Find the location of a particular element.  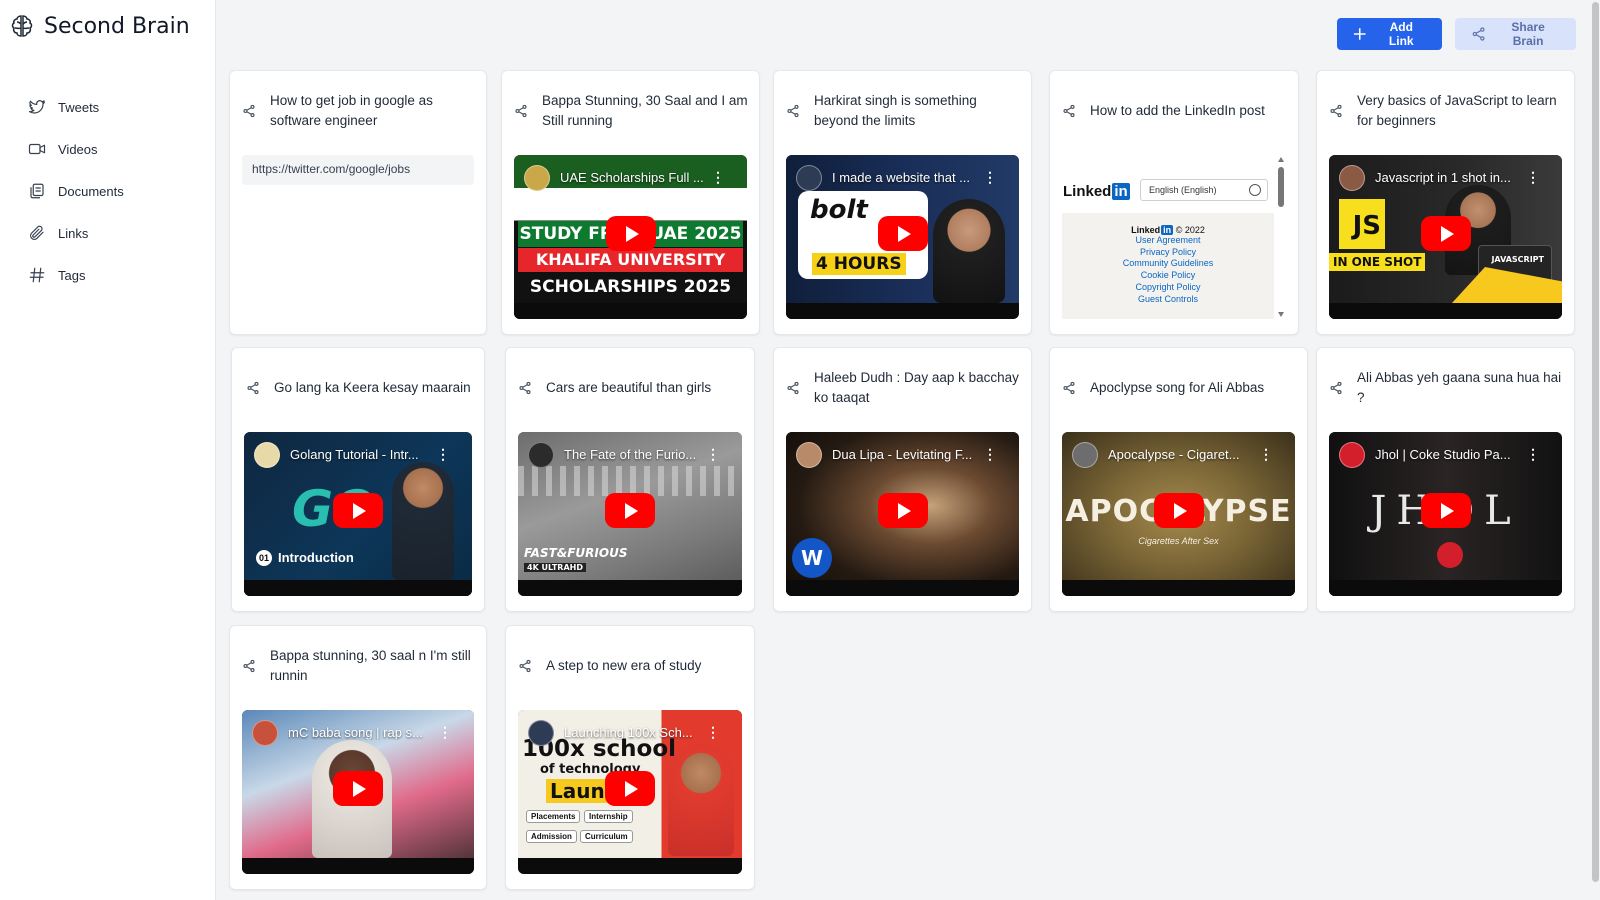

page-scrollbar is located at coordinates (1595, 450).